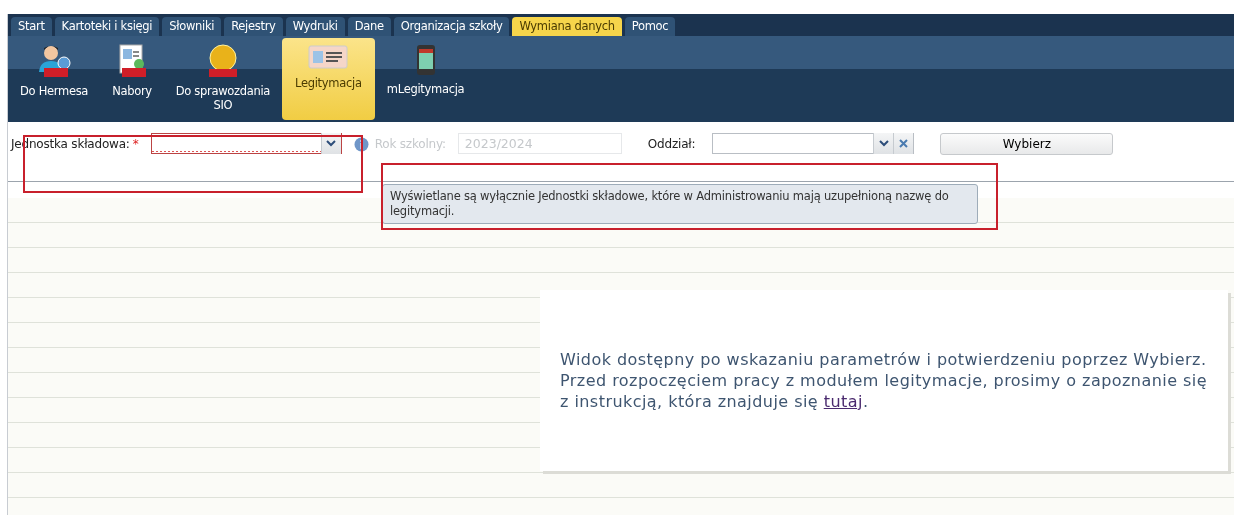  What do you see at coordinates (425, 80) in the screenshot?
I see `toolbar-button: mLegitymacja` at bounding box center [425, 80].